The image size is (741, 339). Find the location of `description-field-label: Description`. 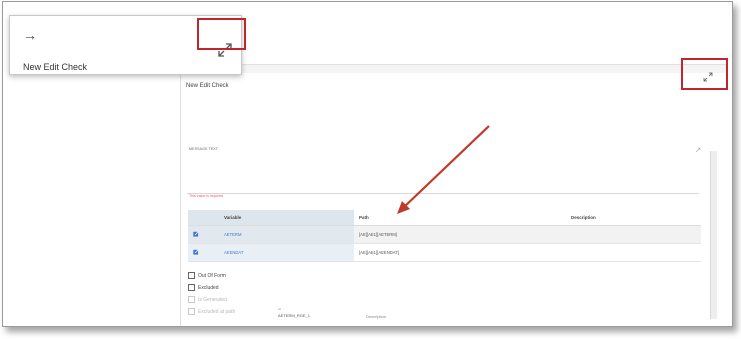

description-field-label: Description is located at coordinates (376, 316).